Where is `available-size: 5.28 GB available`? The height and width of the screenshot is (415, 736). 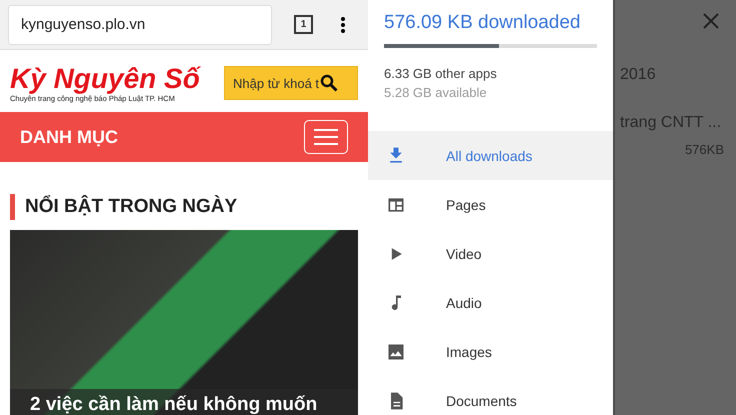
available-size: 5.28 GB available is located at coordinates (436, 92).